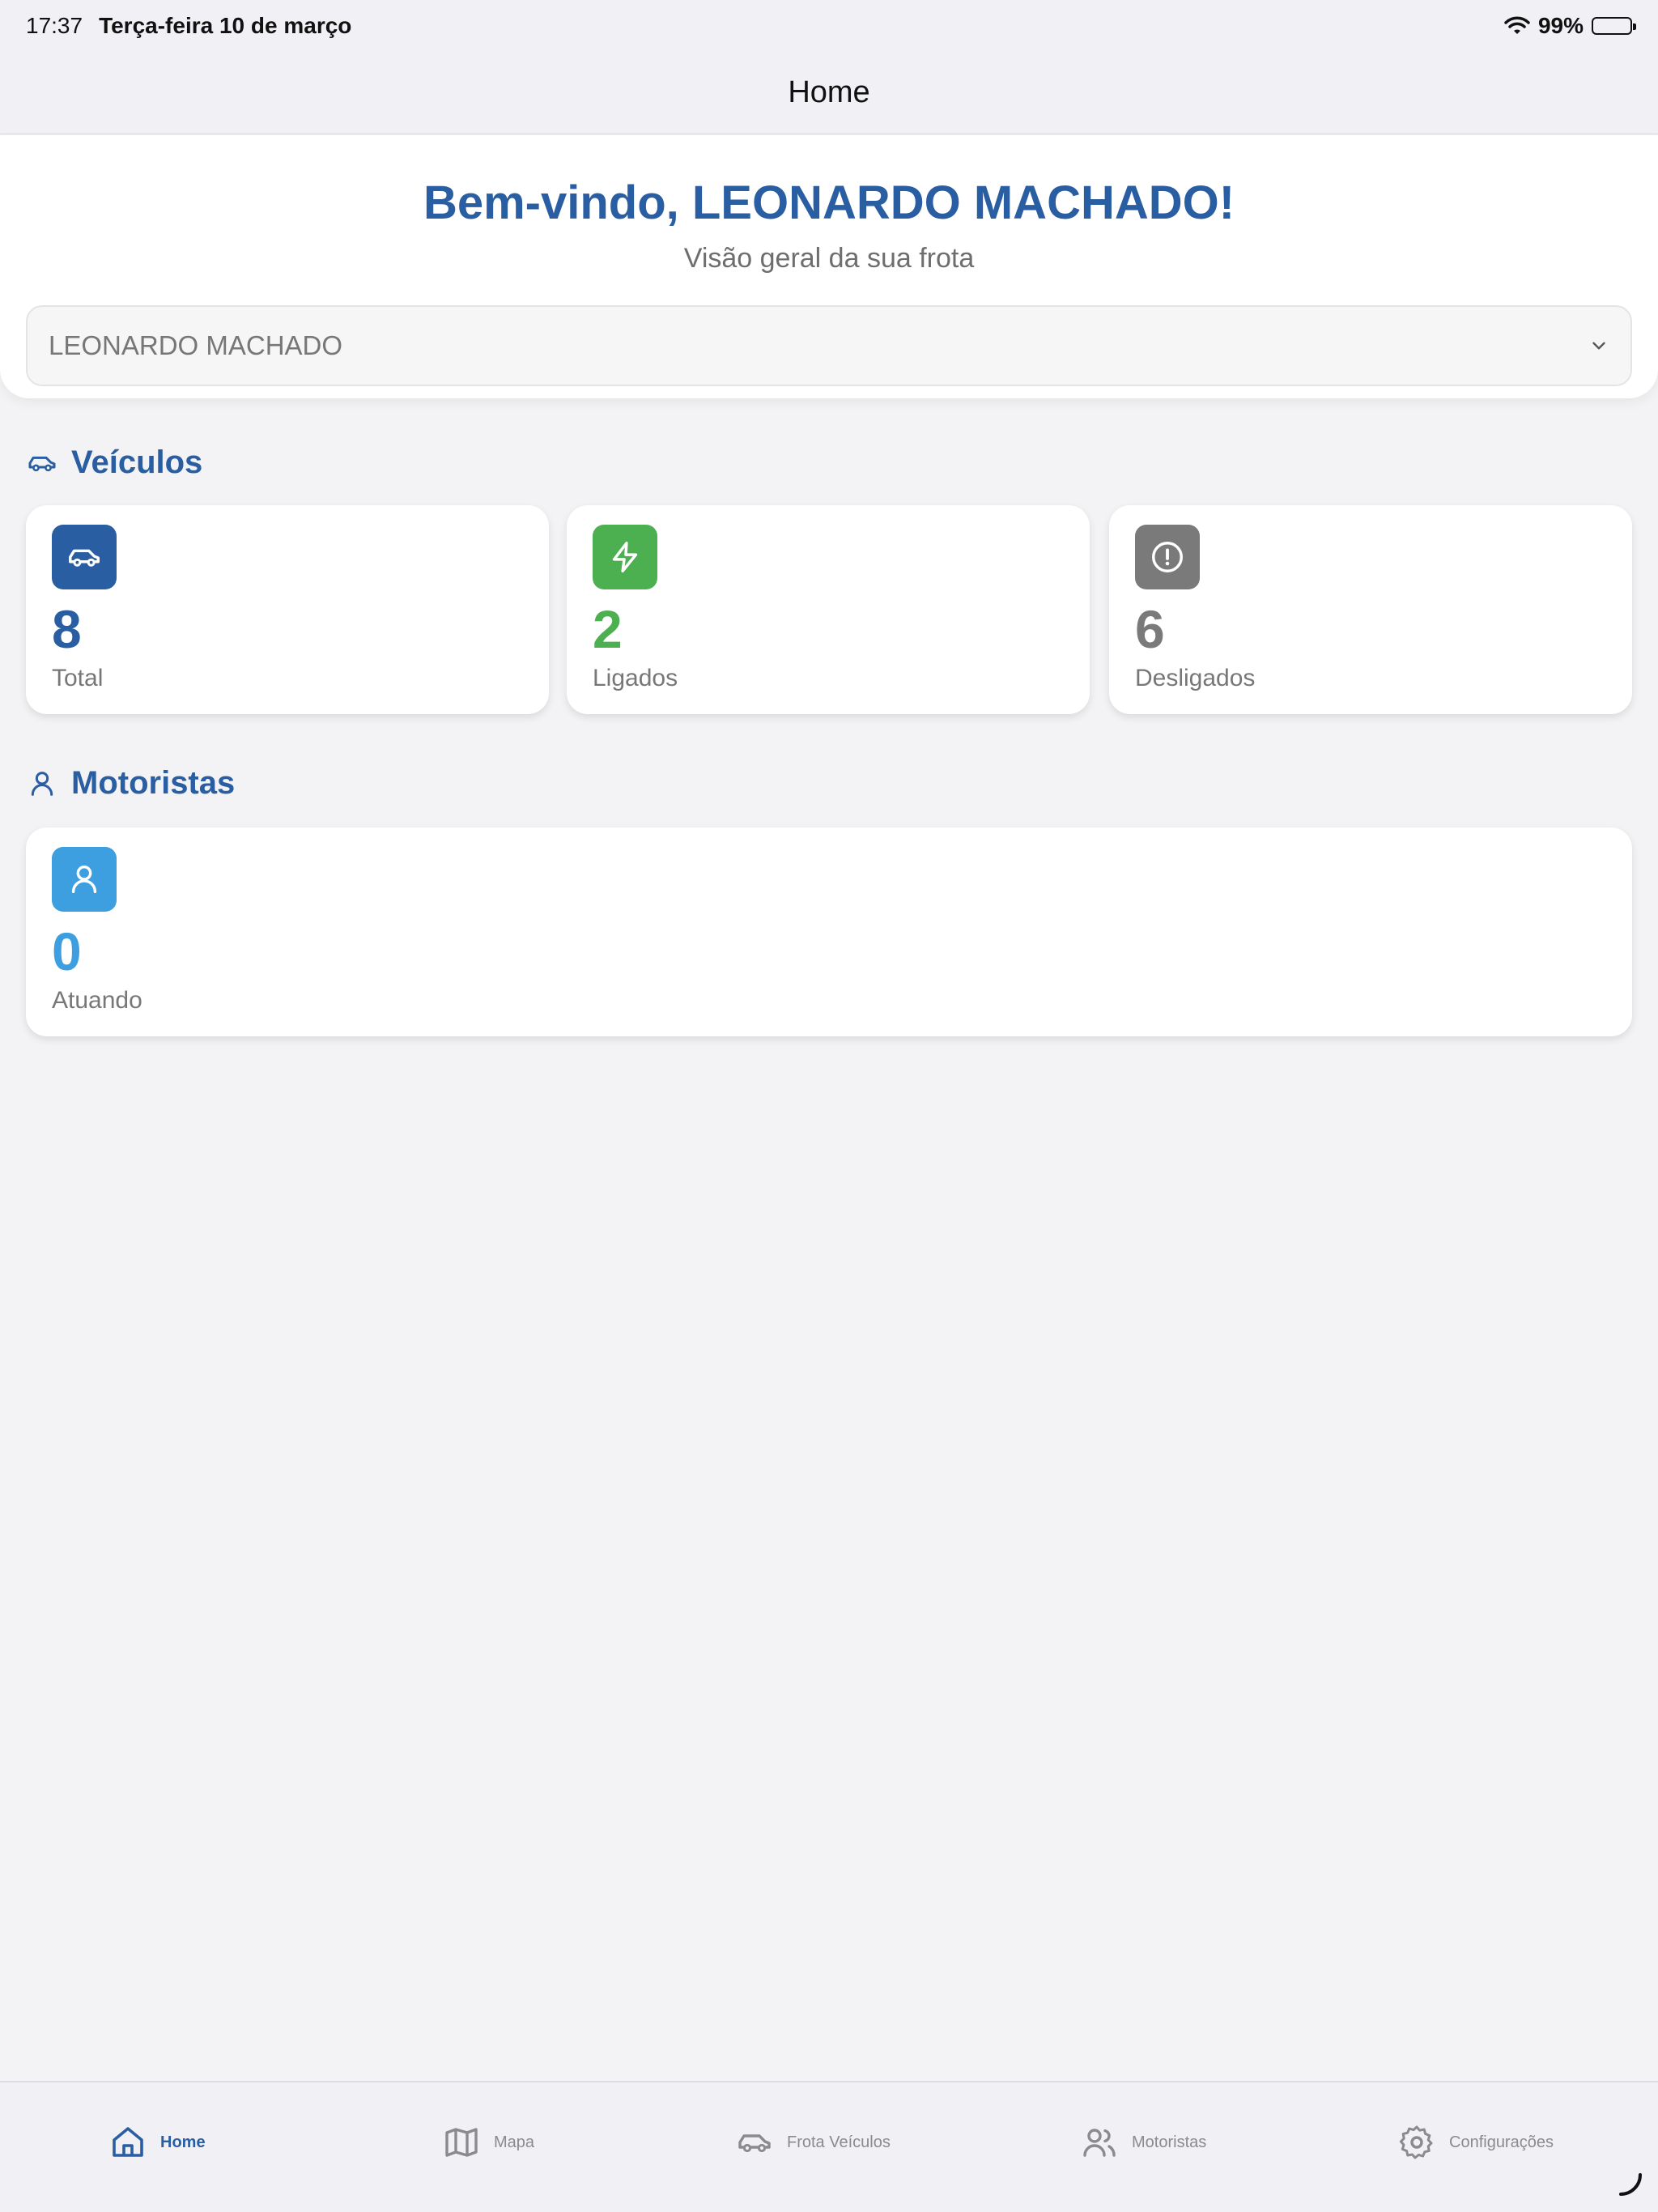  What do you see at coordinates (1195, 678) in the screenshot?
I see `vehicles-off-label: Desligados` at bounding box center [1195, 678].